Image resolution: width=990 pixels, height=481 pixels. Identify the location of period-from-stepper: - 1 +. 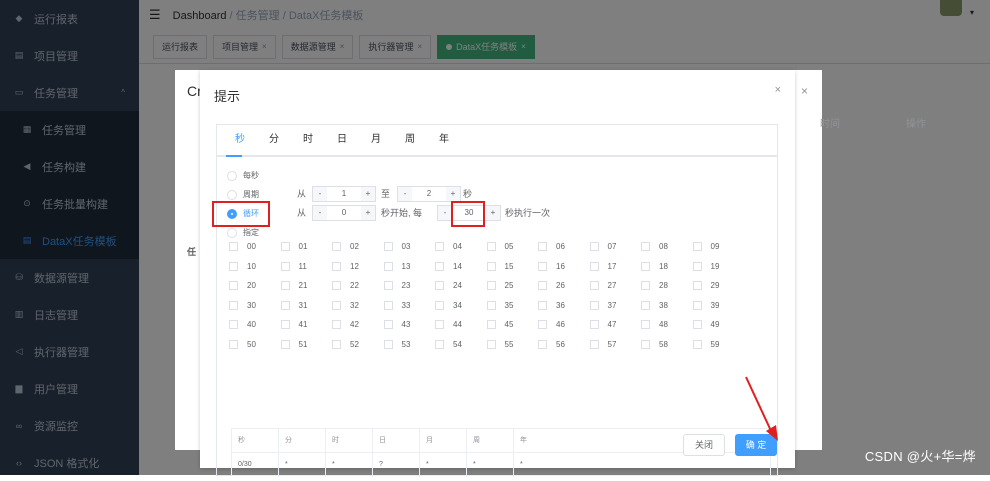
(344, 194).